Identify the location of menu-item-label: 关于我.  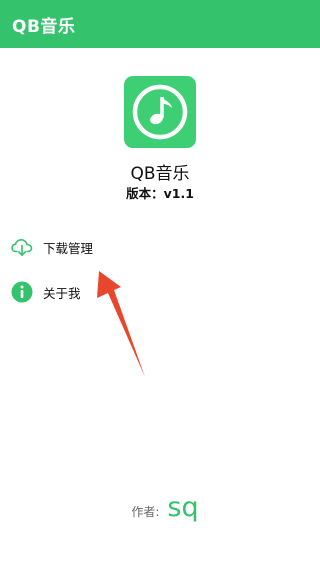
(62, 293).